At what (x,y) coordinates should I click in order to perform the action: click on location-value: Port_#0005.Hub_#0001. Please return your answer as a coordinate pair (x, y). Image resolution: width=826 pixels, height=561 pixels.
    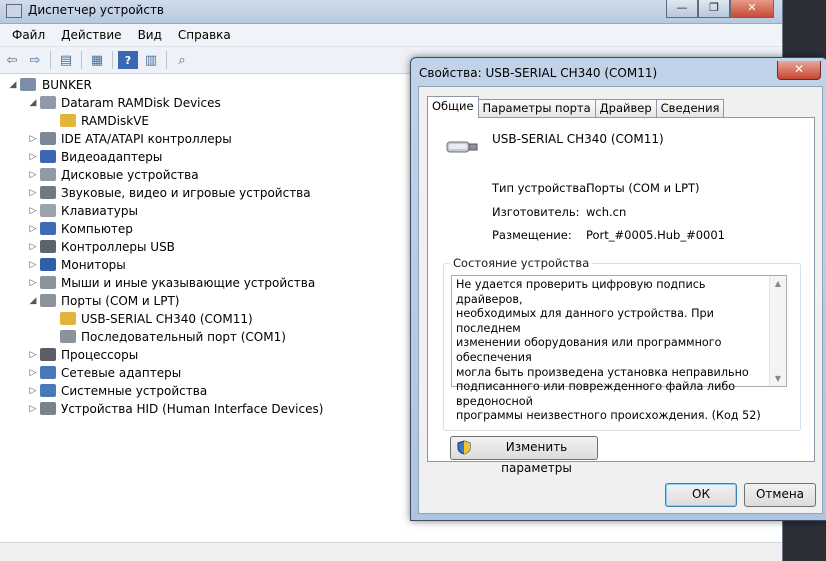
    Looking at the image, I should click on (655, 235).